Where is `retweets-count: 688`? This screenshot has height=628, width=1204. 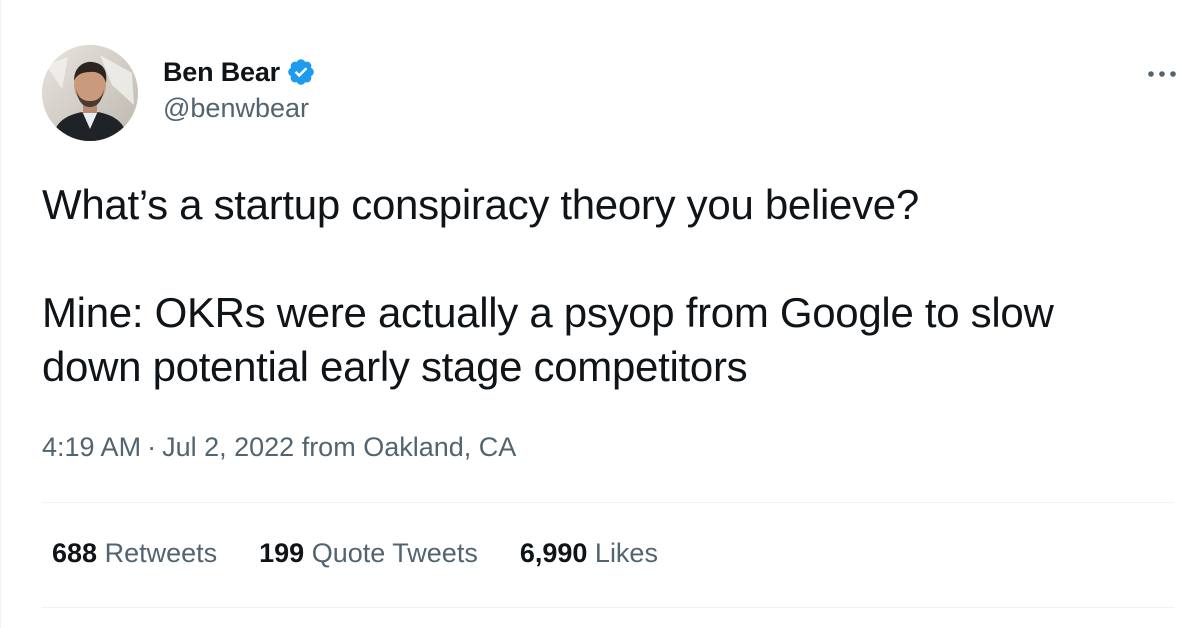
retweets-count: 688 is located at coordinates (75, 553).